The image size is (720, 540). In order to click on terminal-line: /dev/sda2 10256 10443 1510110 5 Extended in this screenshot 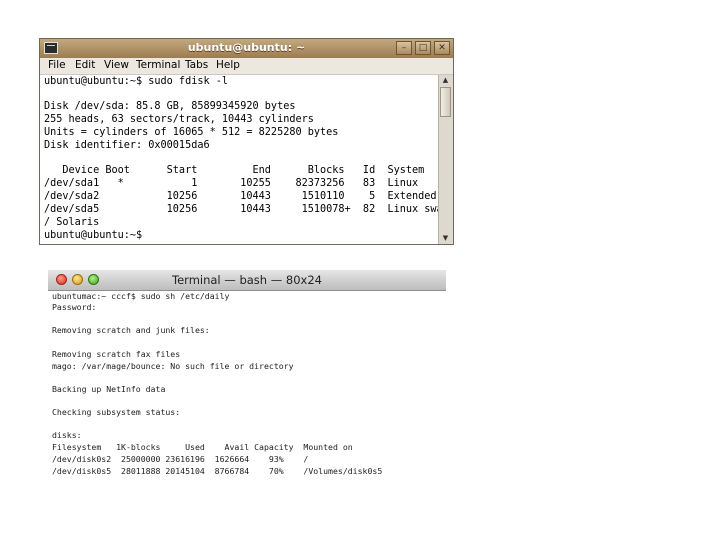, I will do `click(240, 196)`.